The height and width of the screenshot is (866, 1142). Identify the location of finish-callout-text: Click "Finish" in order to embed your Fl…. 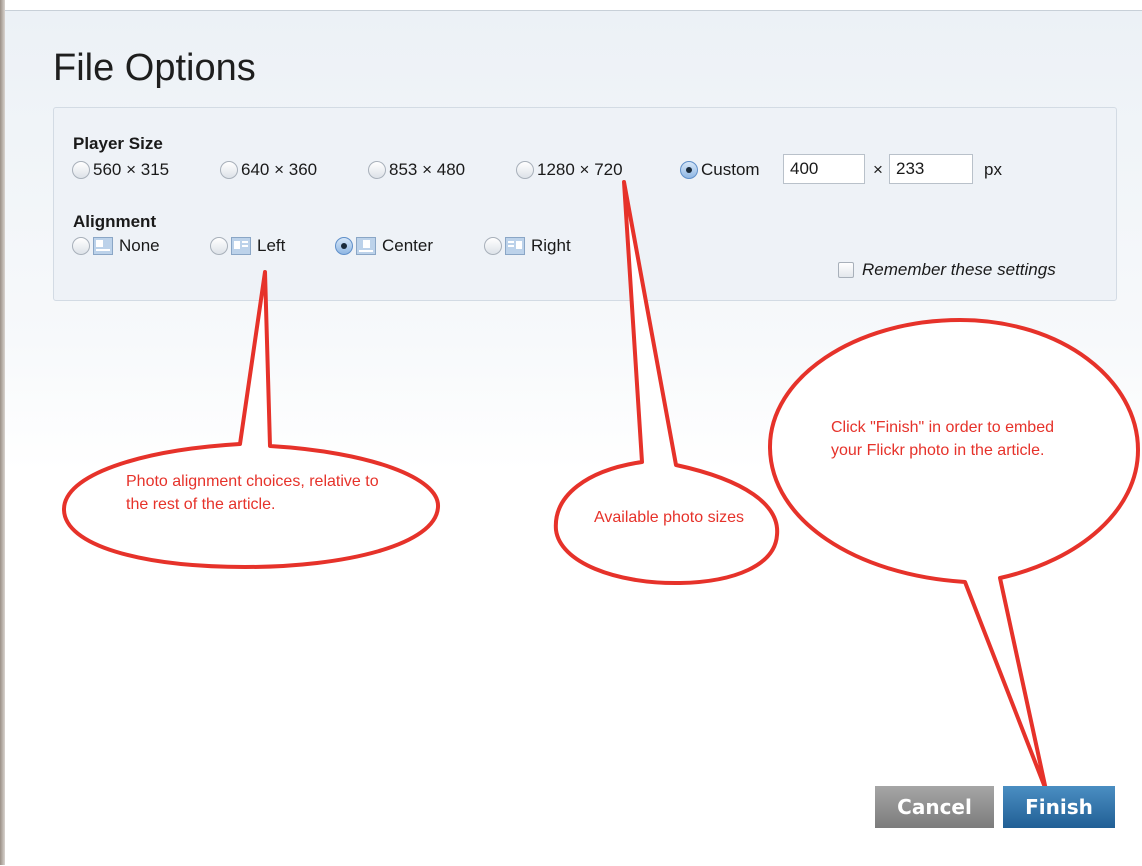
(942, 439).